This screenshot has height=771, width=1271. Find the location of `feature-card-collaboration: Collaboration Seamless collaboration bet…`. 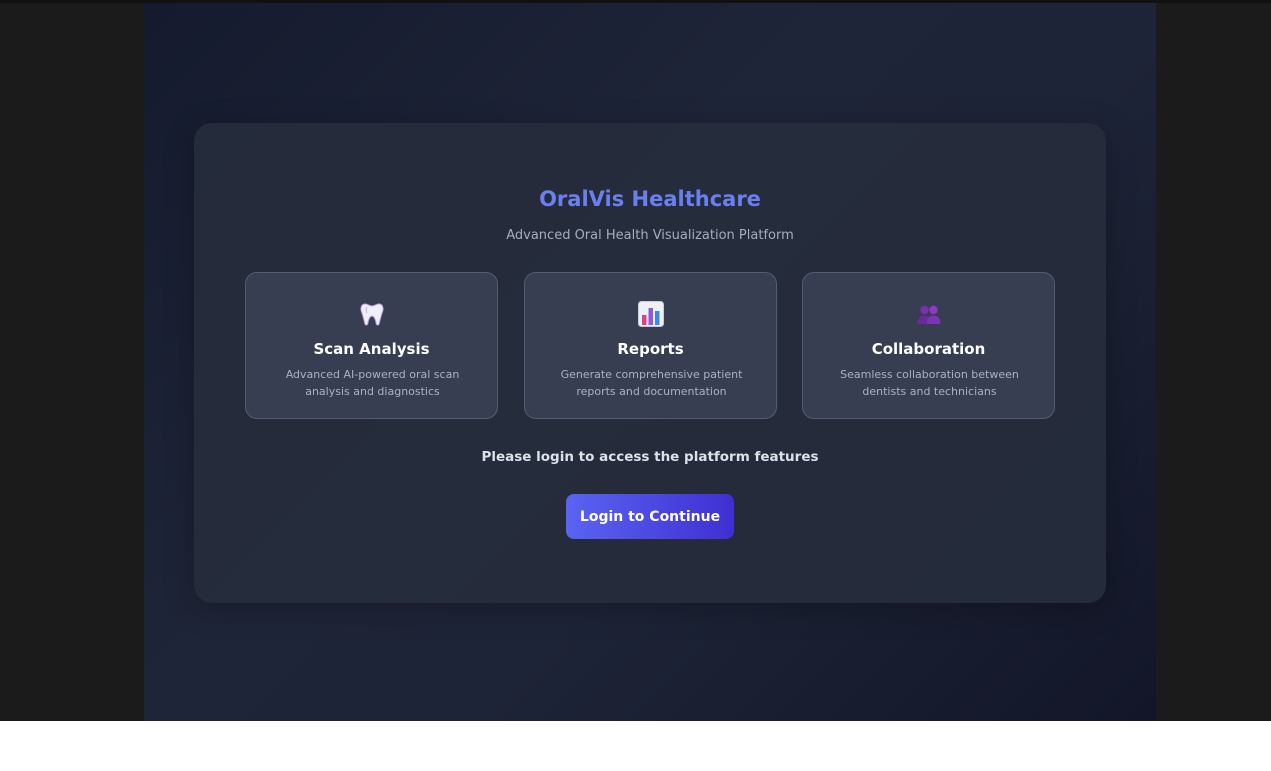

feature-card-collaboration: Collaboration Seamless collaboration bet… is located at coordinates (928, 345).